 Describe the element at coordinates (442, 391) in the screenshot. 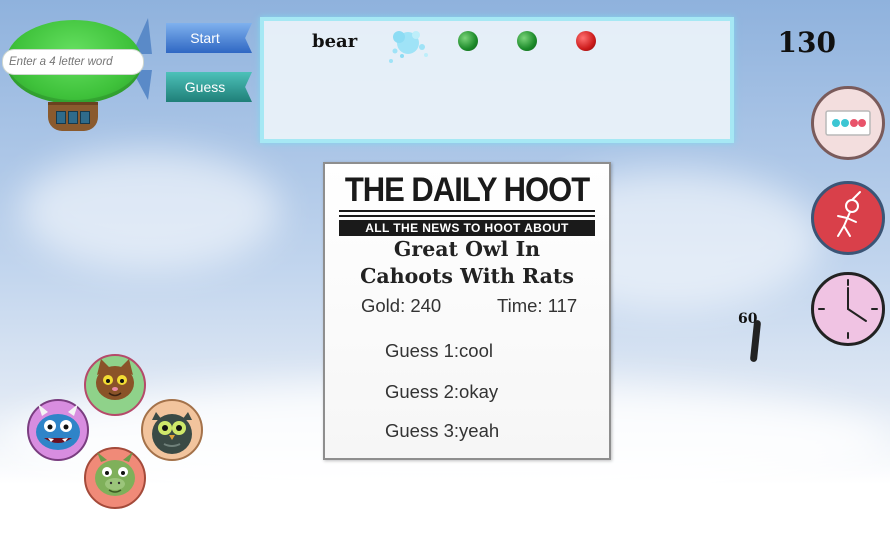

I see `guess-history-item: Guess 2:okay` at that location.